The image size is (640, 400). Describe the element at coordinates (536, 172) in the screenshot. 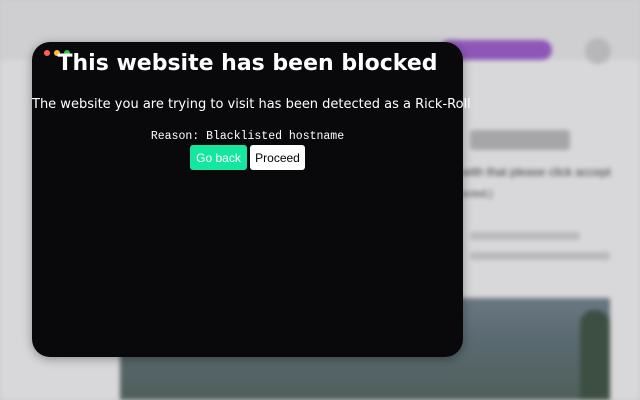

I see `background-text-line: with that please click accept` at that location.